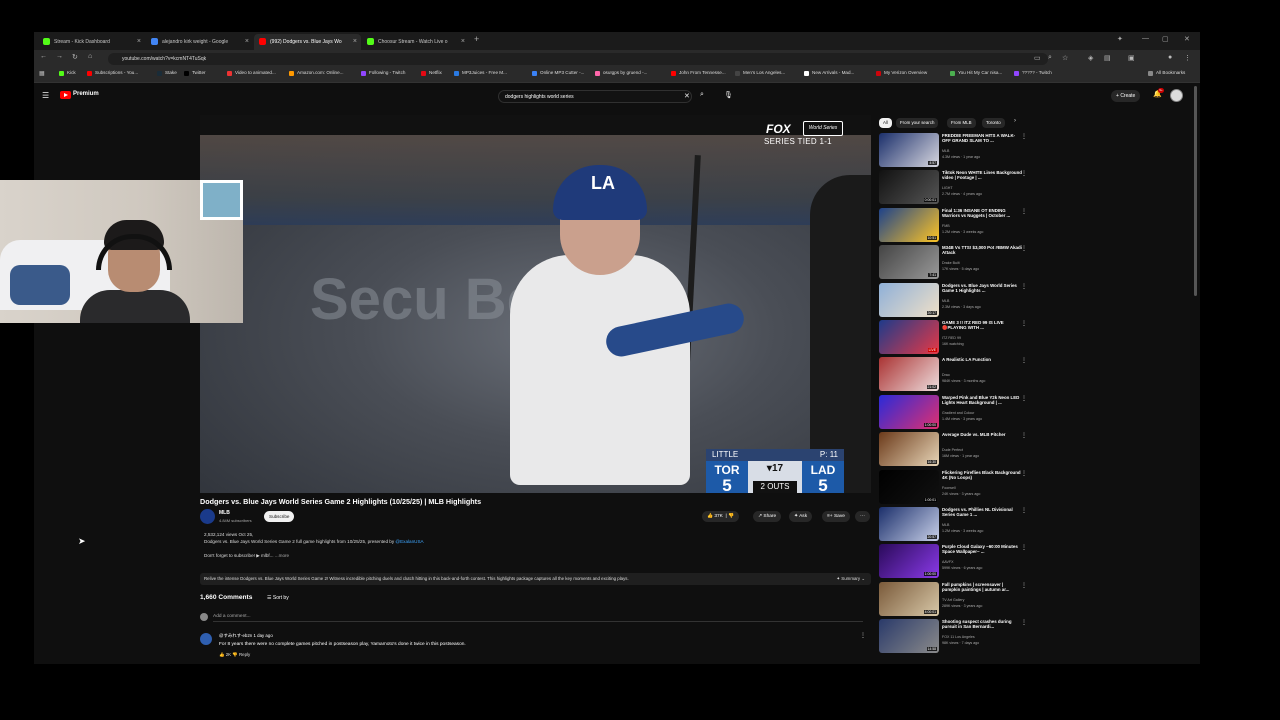 The image size is (1280, 720). What do you see at coordinates (65, 95) in the screenshot?
I see `youtube-logo-icon` at bounding box center [65, 95].